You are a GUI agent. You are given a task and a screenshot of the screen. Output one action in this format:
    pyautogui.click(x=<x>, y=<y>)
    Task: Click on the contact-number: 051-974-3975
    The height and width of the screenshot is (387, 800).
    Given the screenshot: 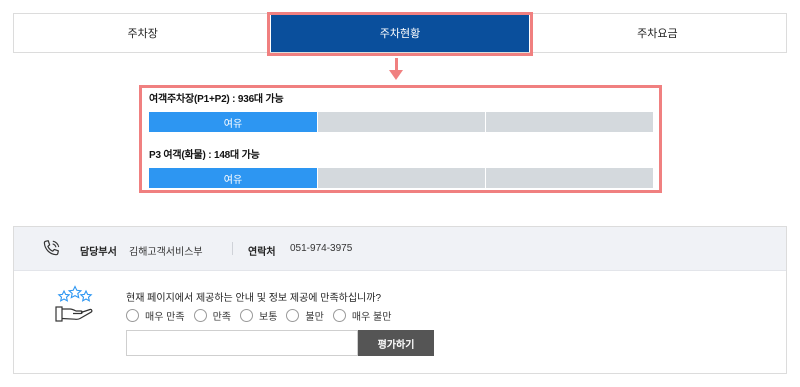 What is the action you would take?
    pyautogui.click(x=321, y=248)
    